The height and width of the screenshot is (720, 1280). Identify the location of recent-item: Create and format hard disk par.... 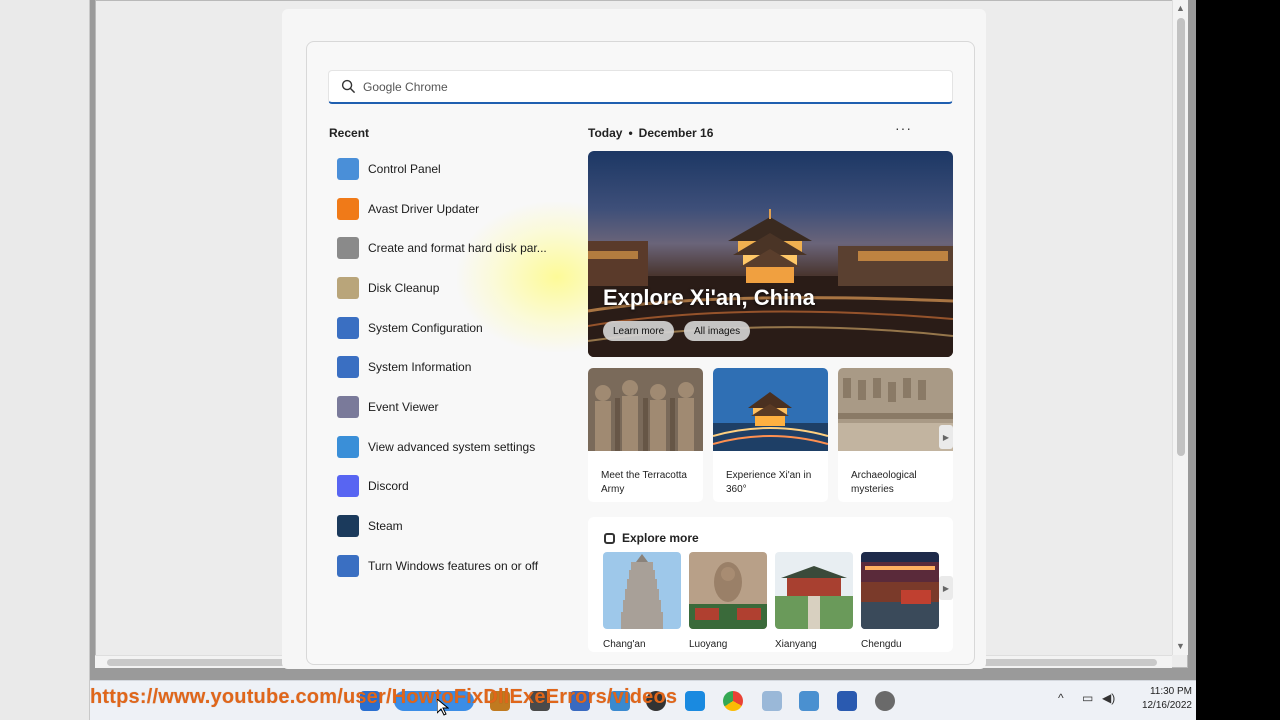
(459, 248).